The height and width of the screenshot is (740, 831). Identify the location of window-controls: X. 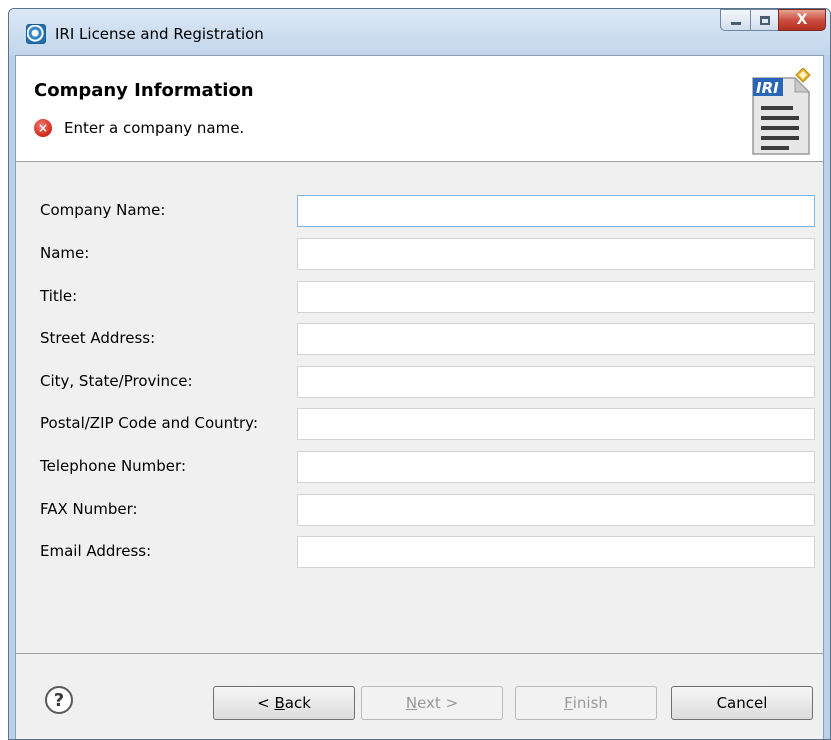
(773, 20).